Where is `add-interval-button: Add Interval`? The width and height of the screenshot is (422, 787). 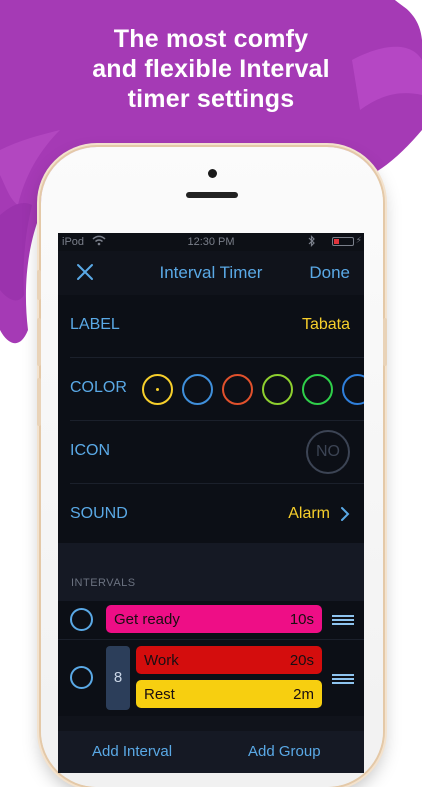 add-interval-button: Add Interval is located at coordinates (132, 751).